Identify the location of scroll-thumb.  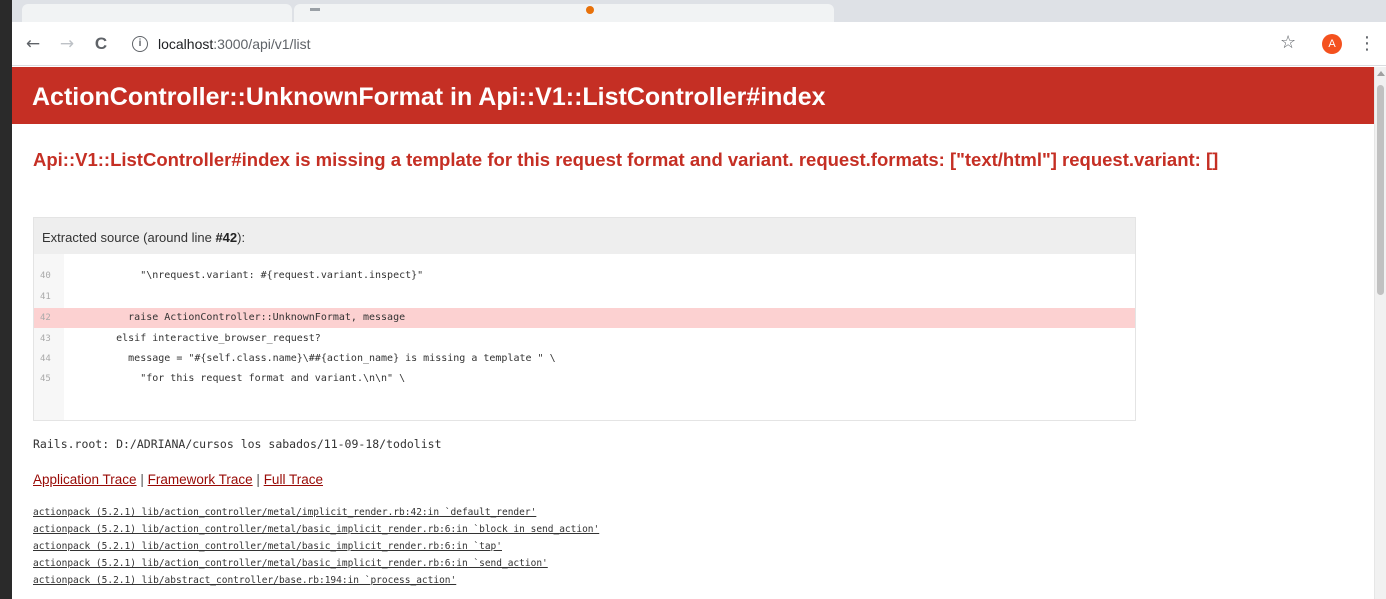
(1380, 190).